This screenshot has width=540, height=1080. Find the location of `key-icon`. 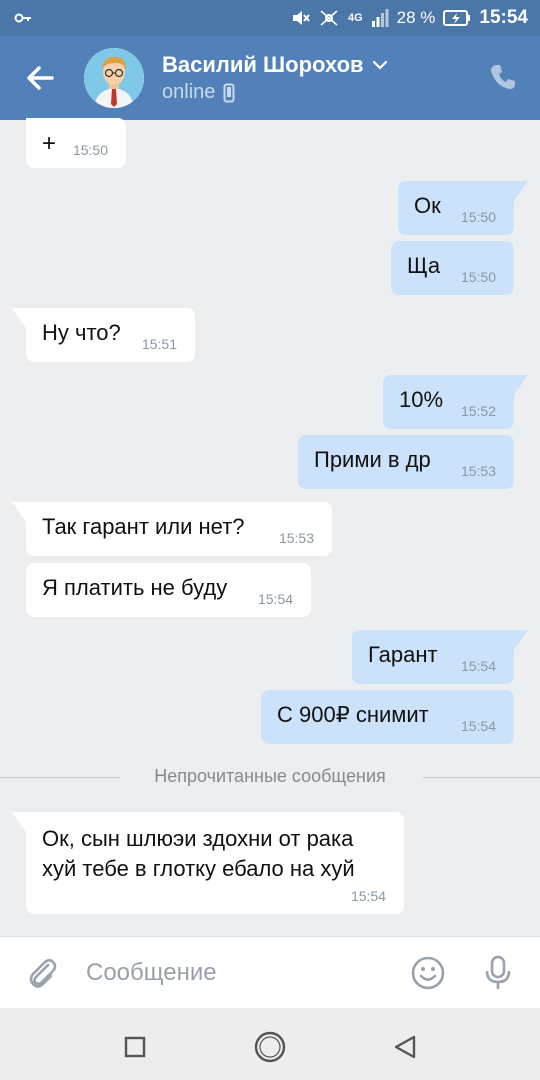

key-icon is located at coordinates (22, 18).